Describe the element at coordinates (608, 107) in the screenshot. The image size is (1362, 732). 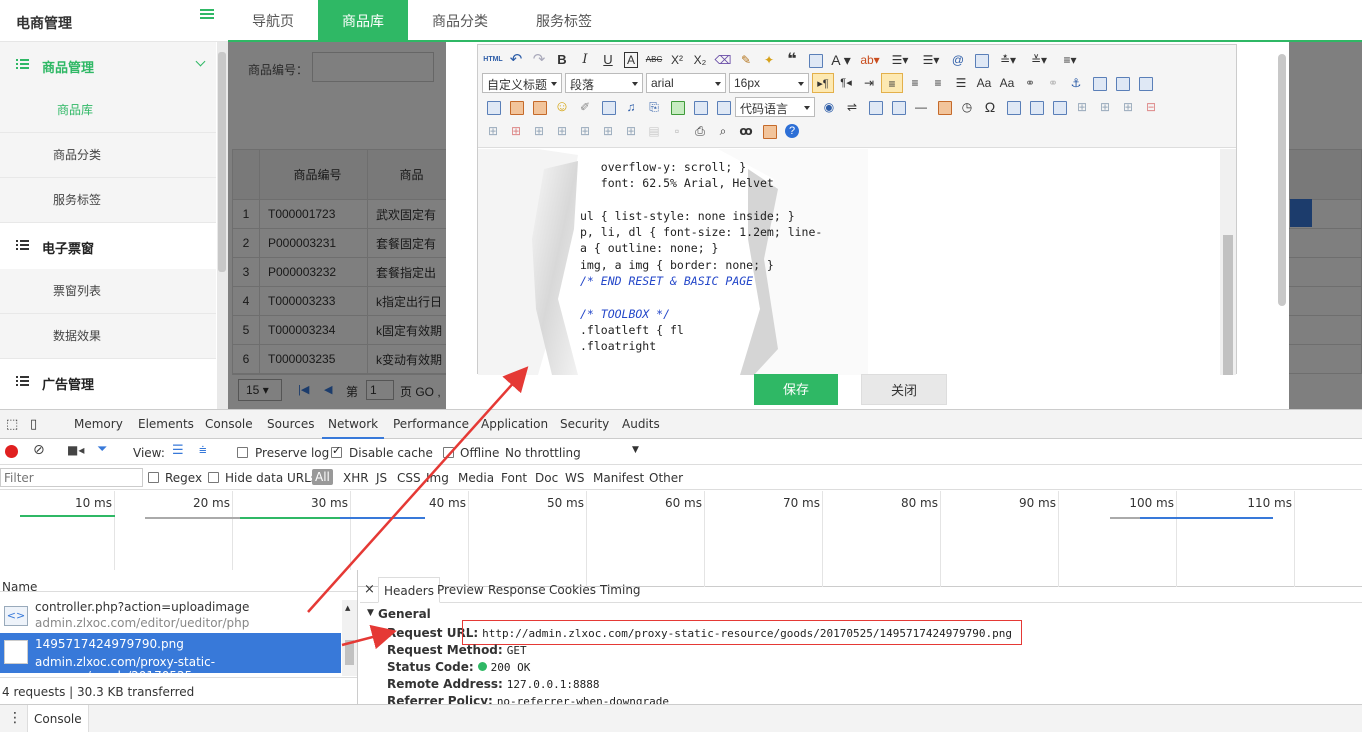
I see `insert-video-icon` at that location.